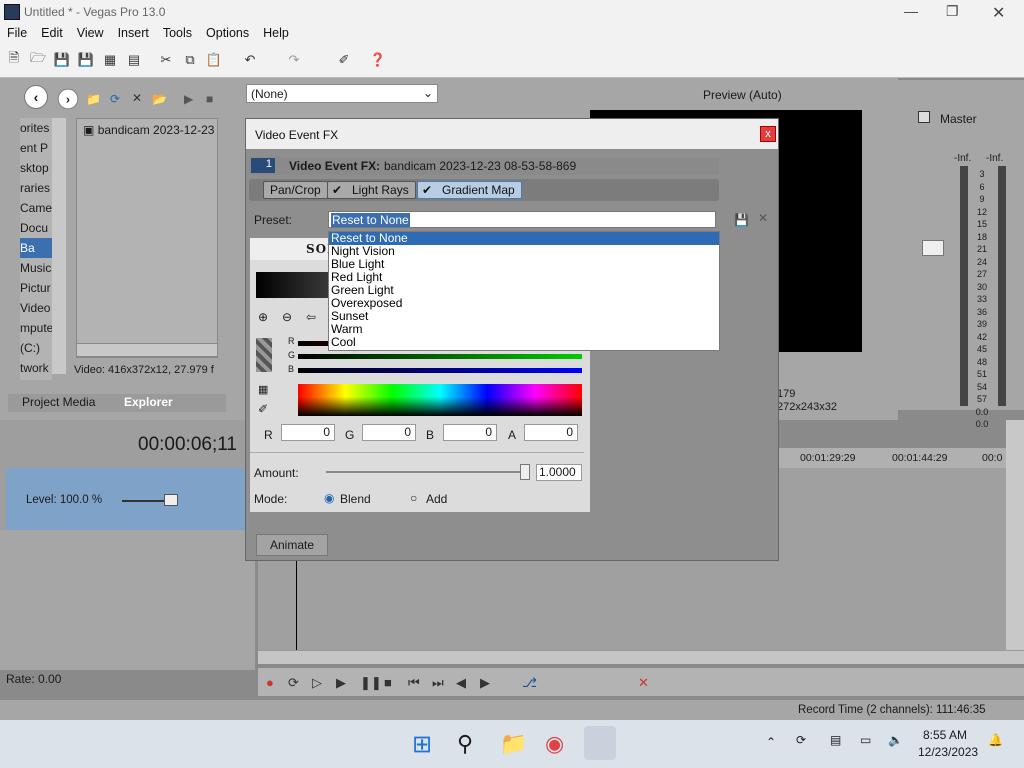  What do you see at coordinates (36, 268) in the screenshot?
I see `tree-item: Music` at bounding box center [36, 268].